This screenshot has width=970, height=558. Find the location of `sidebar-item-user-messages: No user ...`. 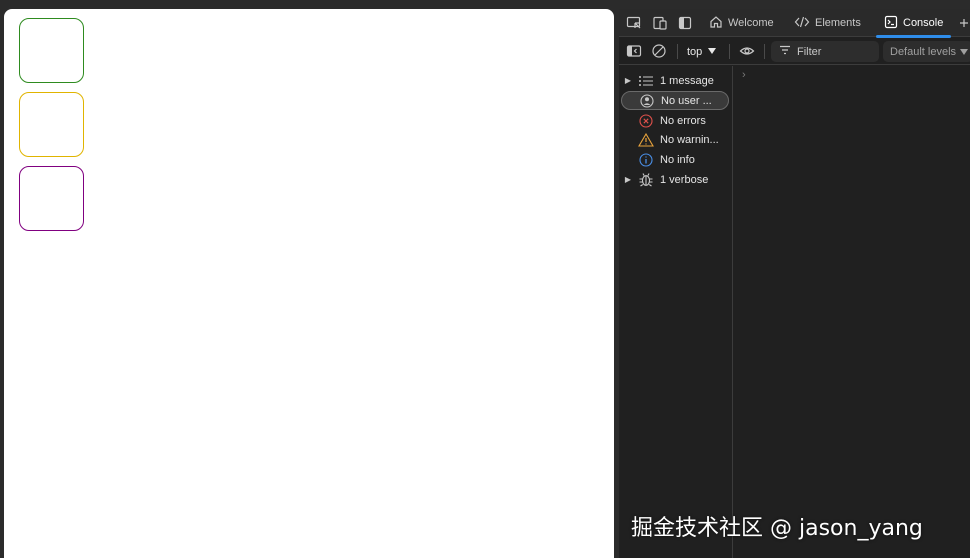

sidebar-item-user-messages: No user ... is located at coordinates (675, 100).